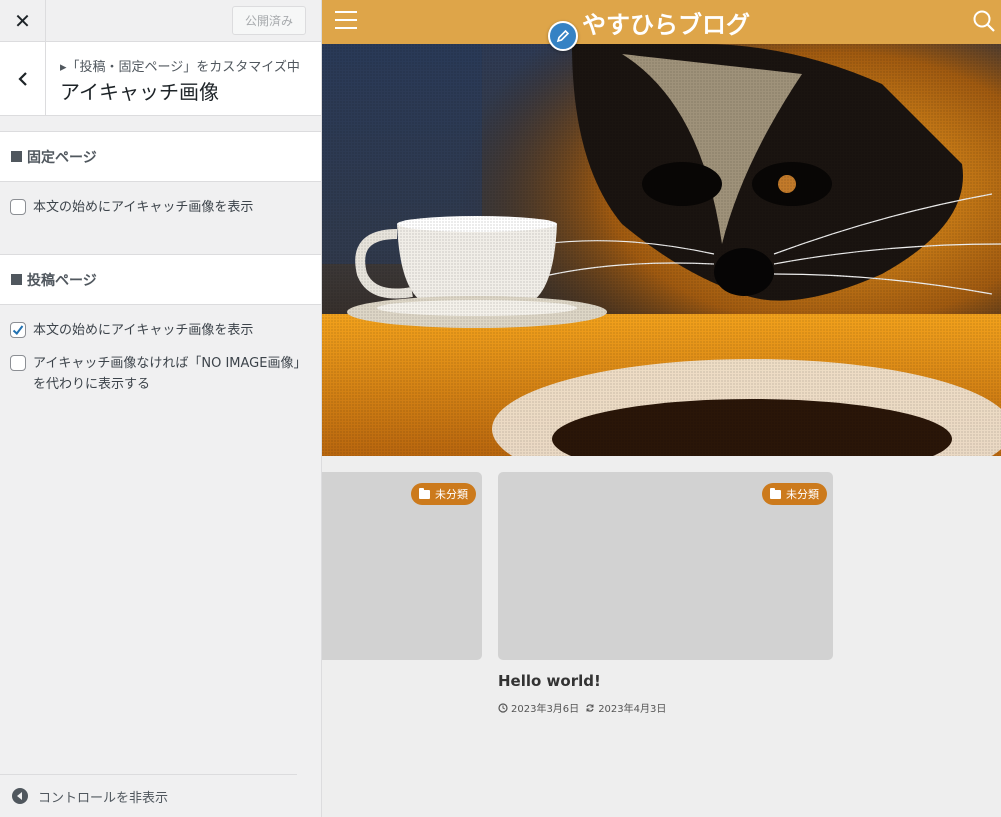  I want to click on option-label-line1: アイキャッチ画像なければ「NO IMAGE画像」, so click(170, 363).